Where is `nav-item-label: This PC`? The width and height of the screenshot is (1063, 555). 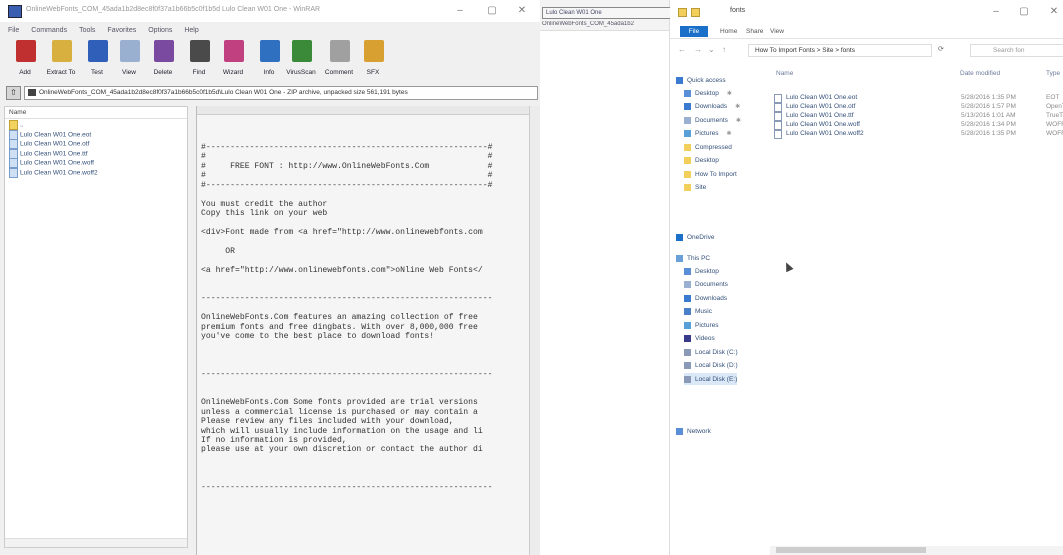 nav-item-label: This PC is located at coordinates (699, 258).